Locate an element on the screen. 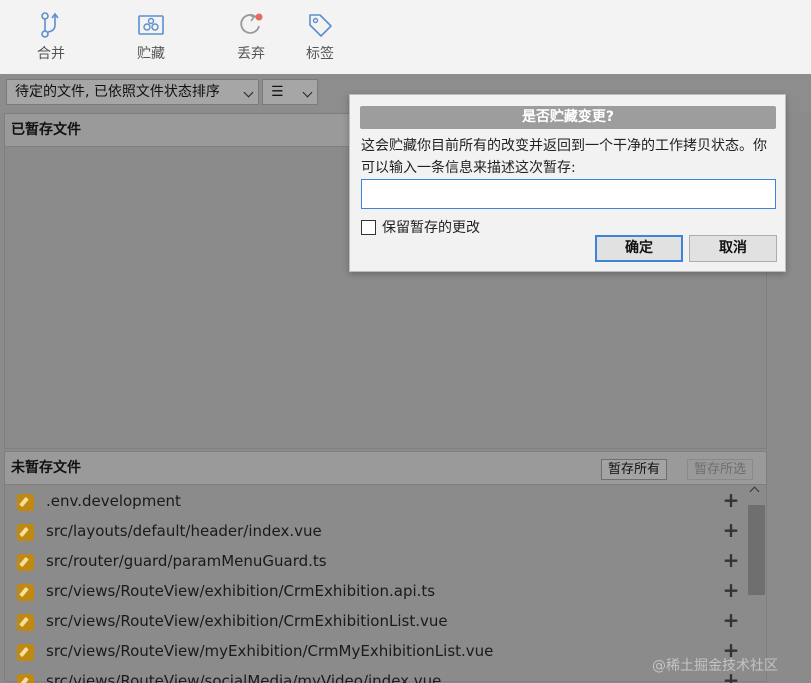  staged-files-title: 已暂存文件 is located at coordinates (46, 130).